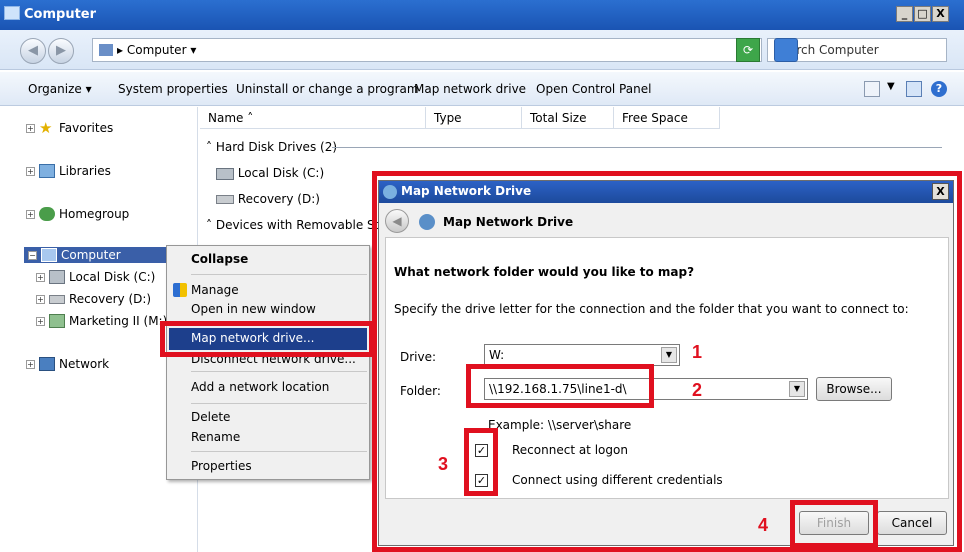 The image size is (964, 552). What do you see at coordinates (443, 464) in the screenshot?
I see `annotation-number-3: 3` at bounding box center [443, 464].